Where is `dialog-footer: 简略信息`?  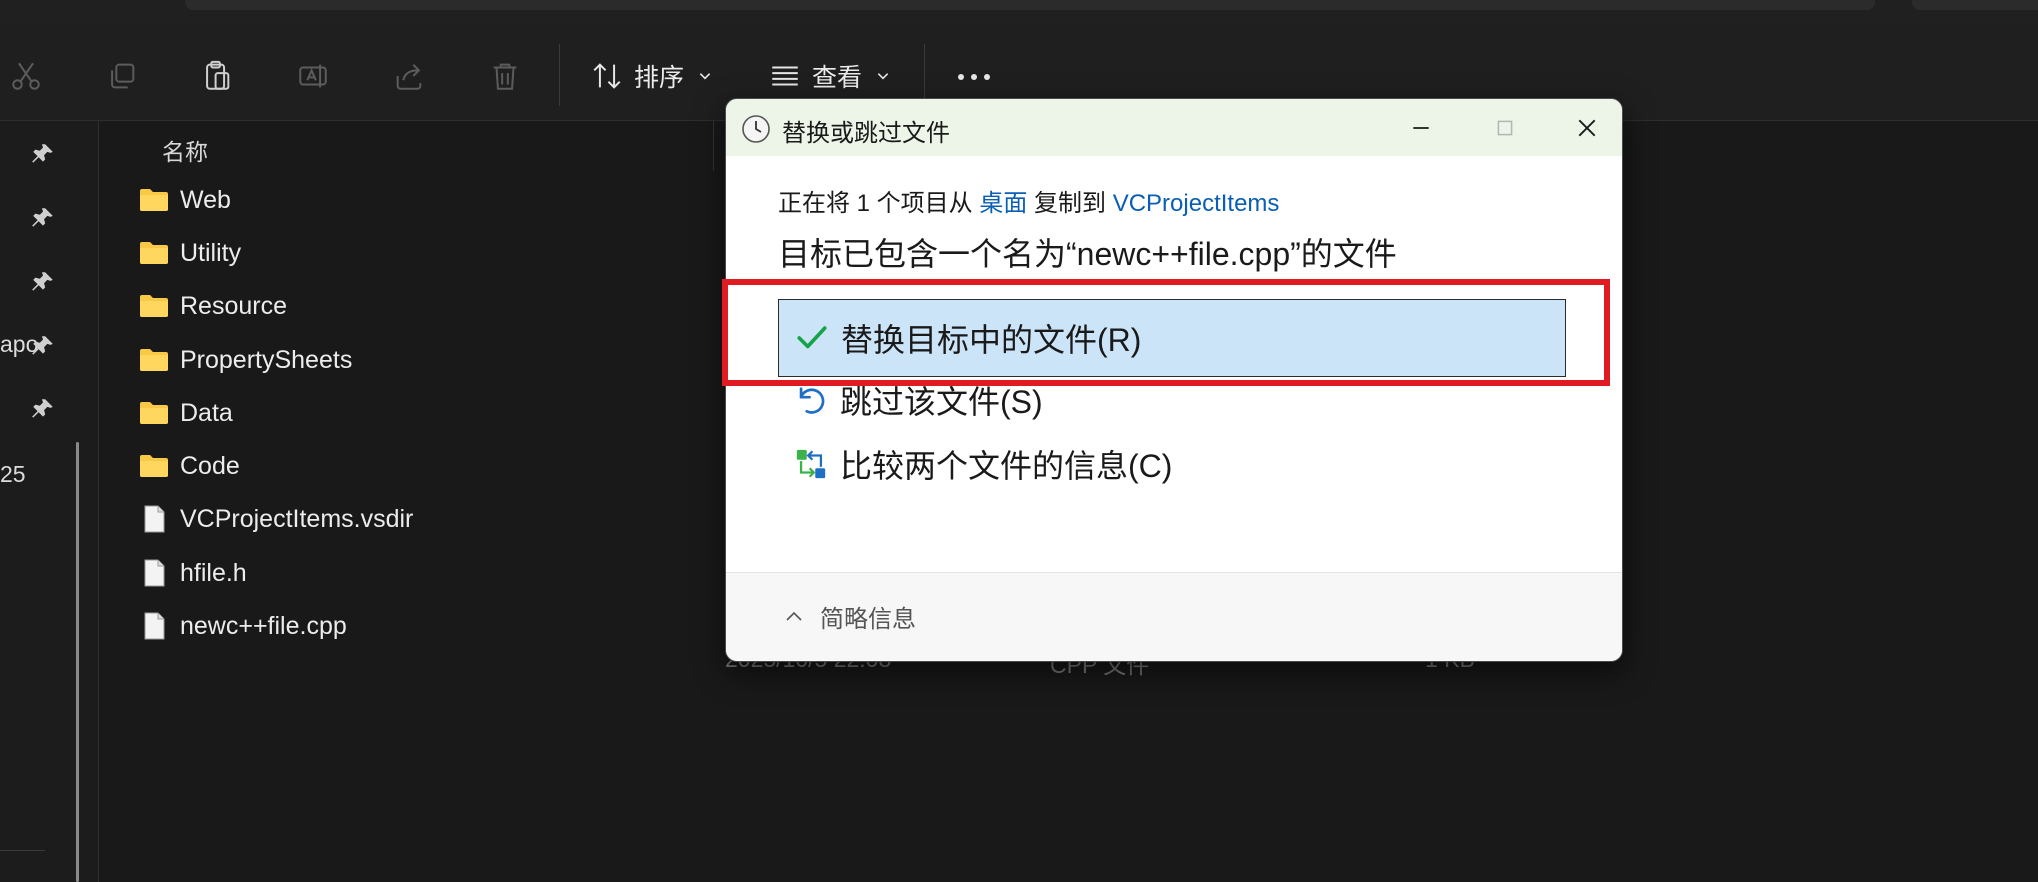 dialog-footer: 简略信息 is located at coordinates (1174, 617).